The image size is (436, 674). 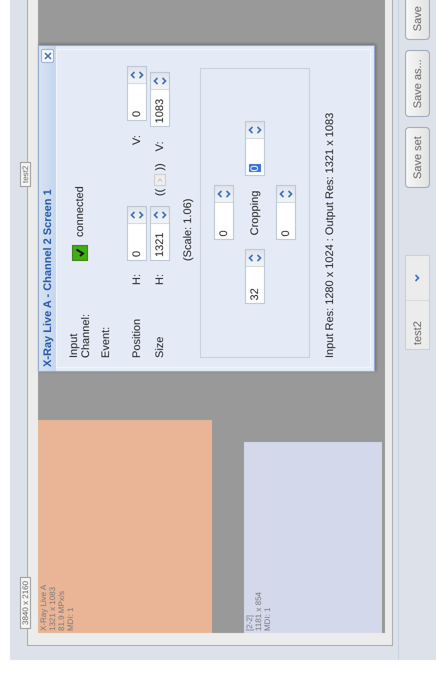 What do you see at coordinates (254, 214) in the screenshot?
I see `cropping-label: Cropping` at bounding box center [254, 214].